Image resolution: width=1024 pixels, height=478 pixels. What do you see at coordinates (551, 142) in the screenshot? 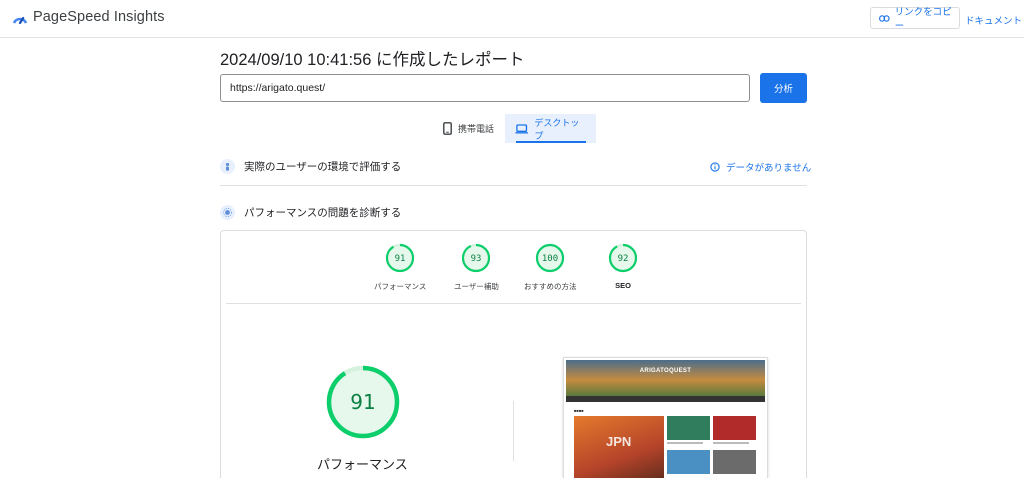
I see `tab-selected-indicator` at bounding box center [551, 142].